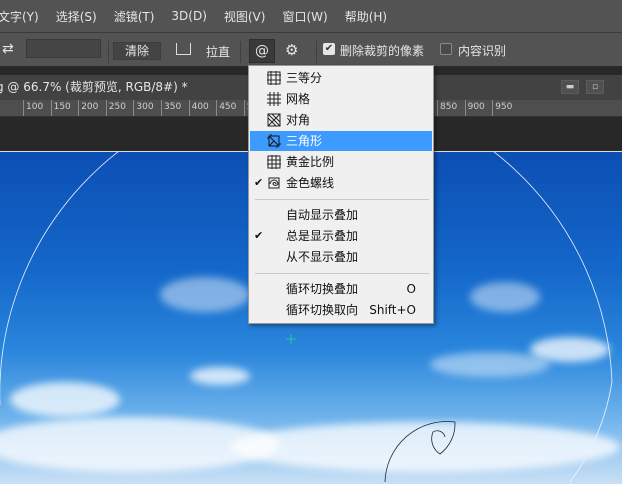 The width and height of the screenshot is (622, 484). I want to click on ruler-tick: 250, so click(115, 108).